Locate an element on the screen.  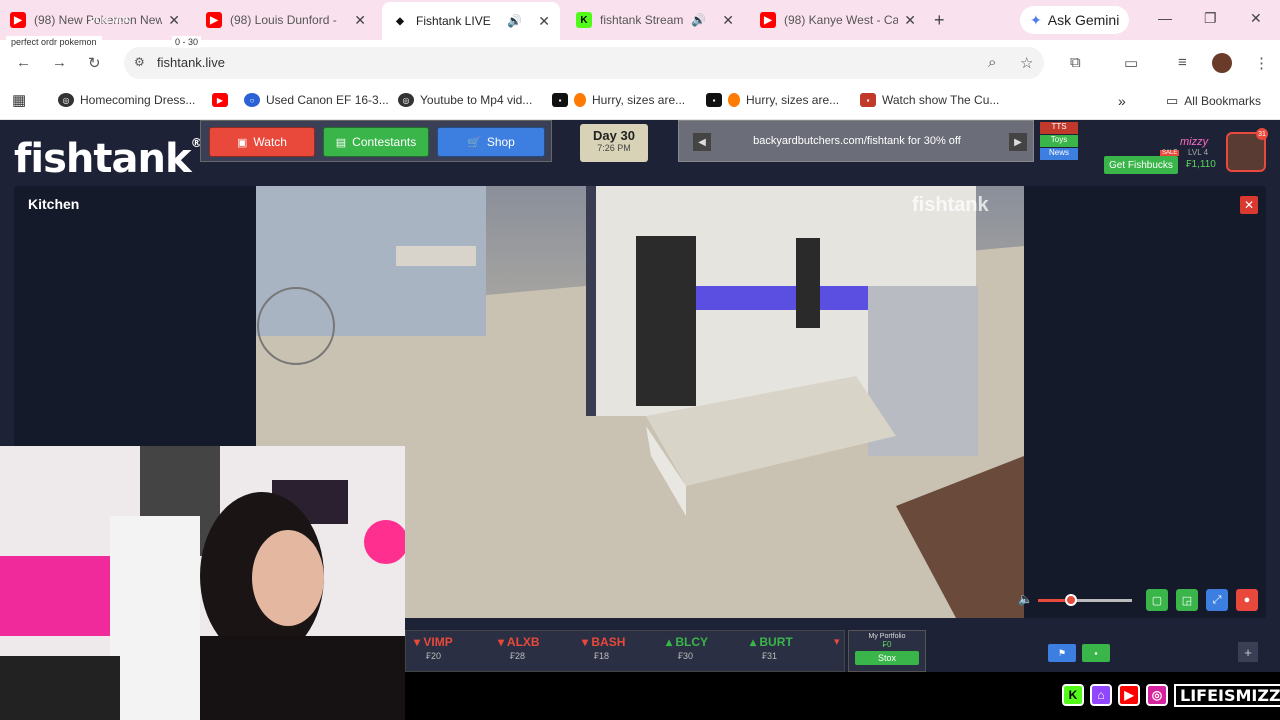
streamer-shirt is located at coordinates (302, 678).